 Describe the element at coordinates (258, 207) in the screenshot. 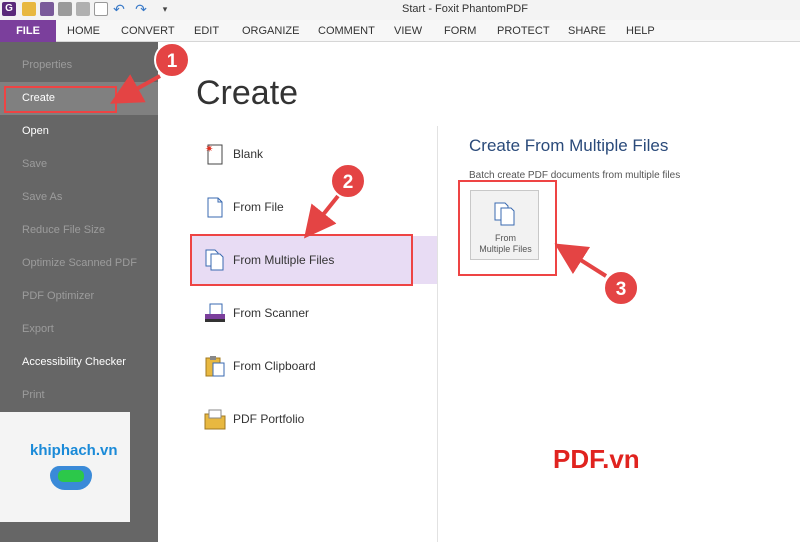

I see `create-option-label: From File` at that location.